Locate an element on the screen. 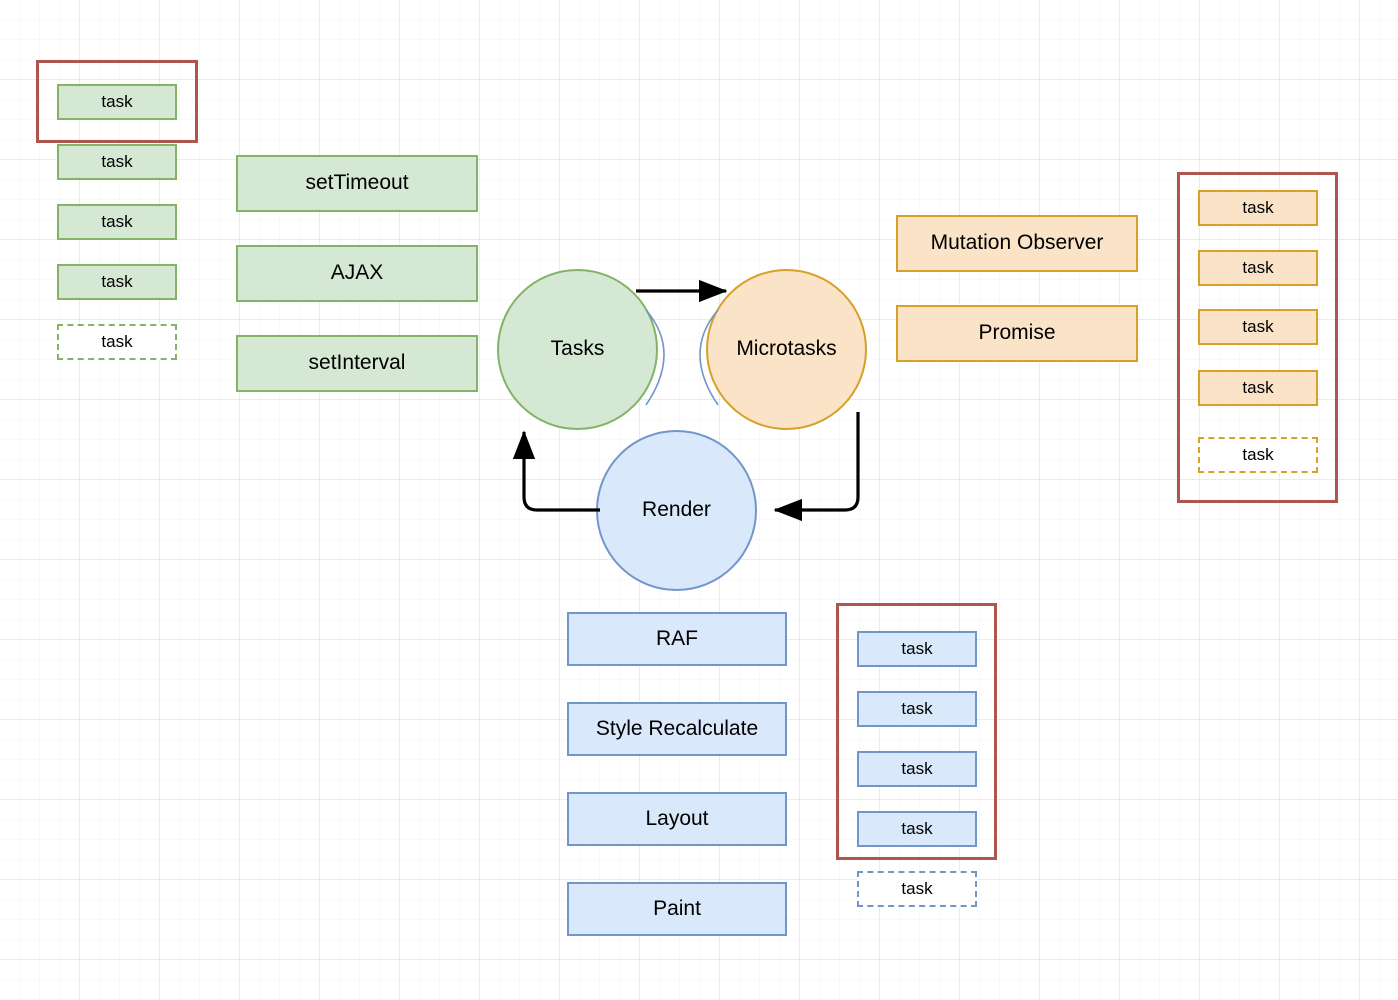 The image size is (1398, 1000). task-source-ajax: AJAX is located at coordinates (357, 273).